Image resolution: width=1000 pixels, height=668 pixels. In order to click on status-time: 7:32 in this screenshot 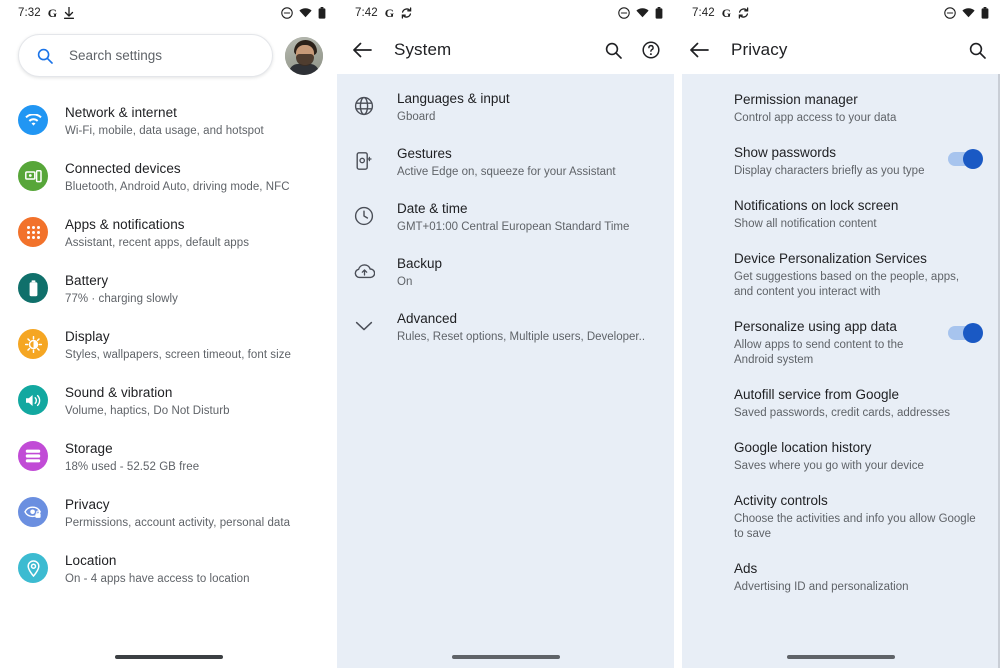, I will do `click(29, 13)`.